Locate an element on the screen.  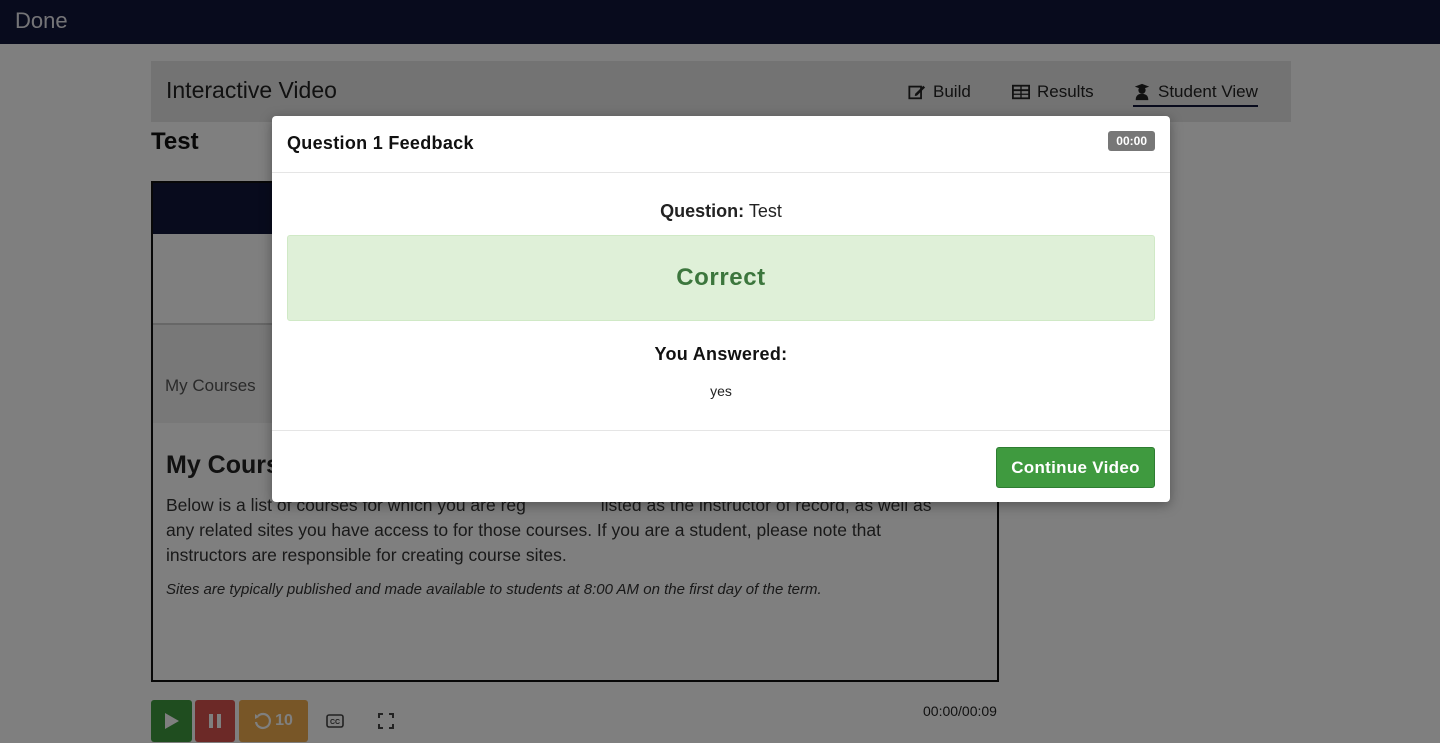
timer-badge: 00:00 is located at coordinates (1131, 141).